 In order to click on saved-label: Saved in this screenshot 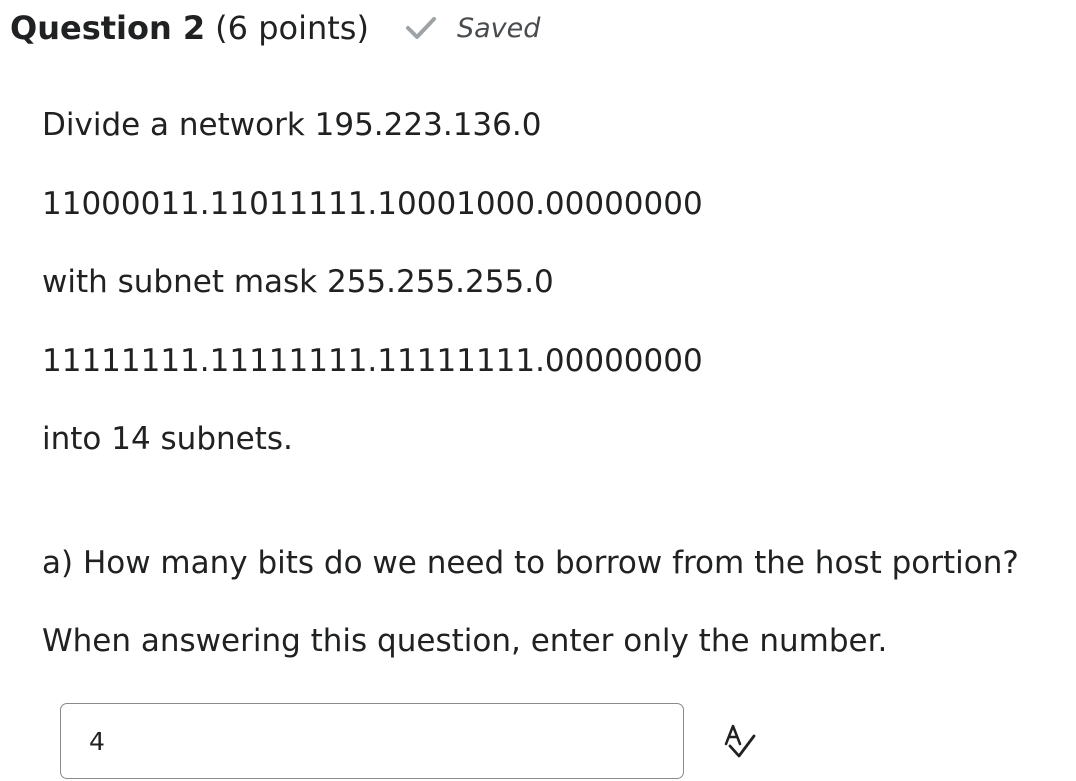, I will do `click(498, 28)`.